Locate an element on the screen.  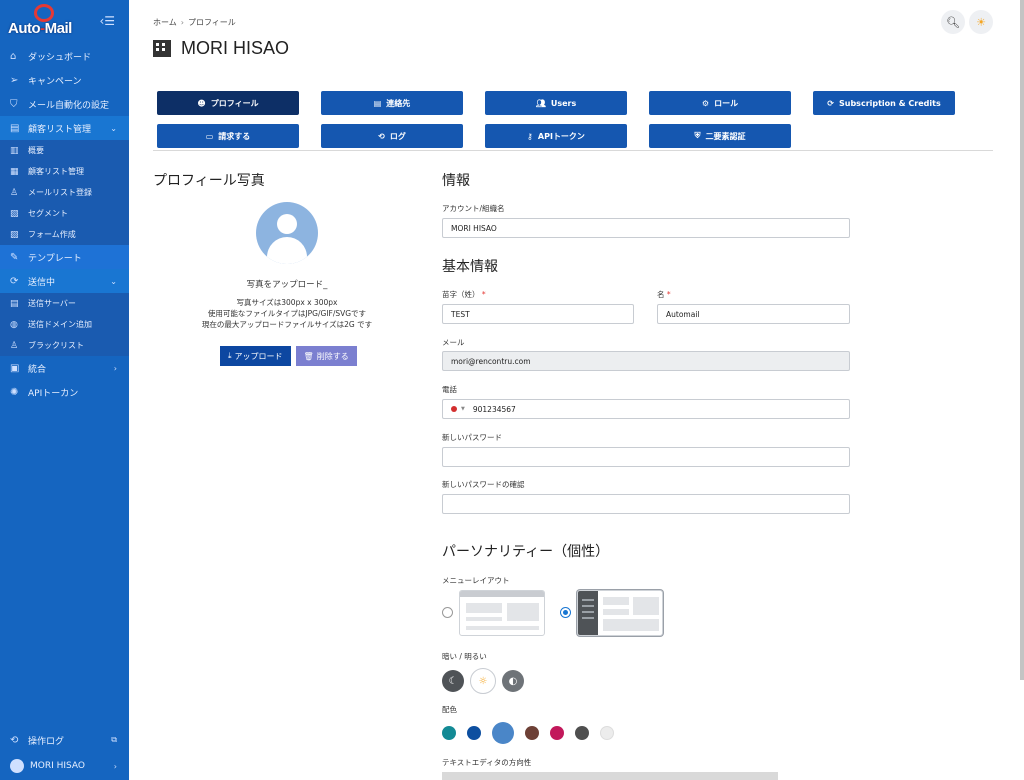
color-scheme-label: 配色 is located at coordinates (449, 709).